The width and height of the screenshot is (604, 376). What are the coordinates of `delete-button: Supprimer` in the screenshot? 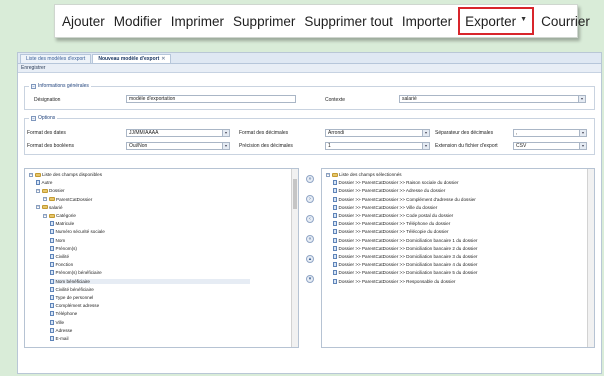 It's located at (264, 21).